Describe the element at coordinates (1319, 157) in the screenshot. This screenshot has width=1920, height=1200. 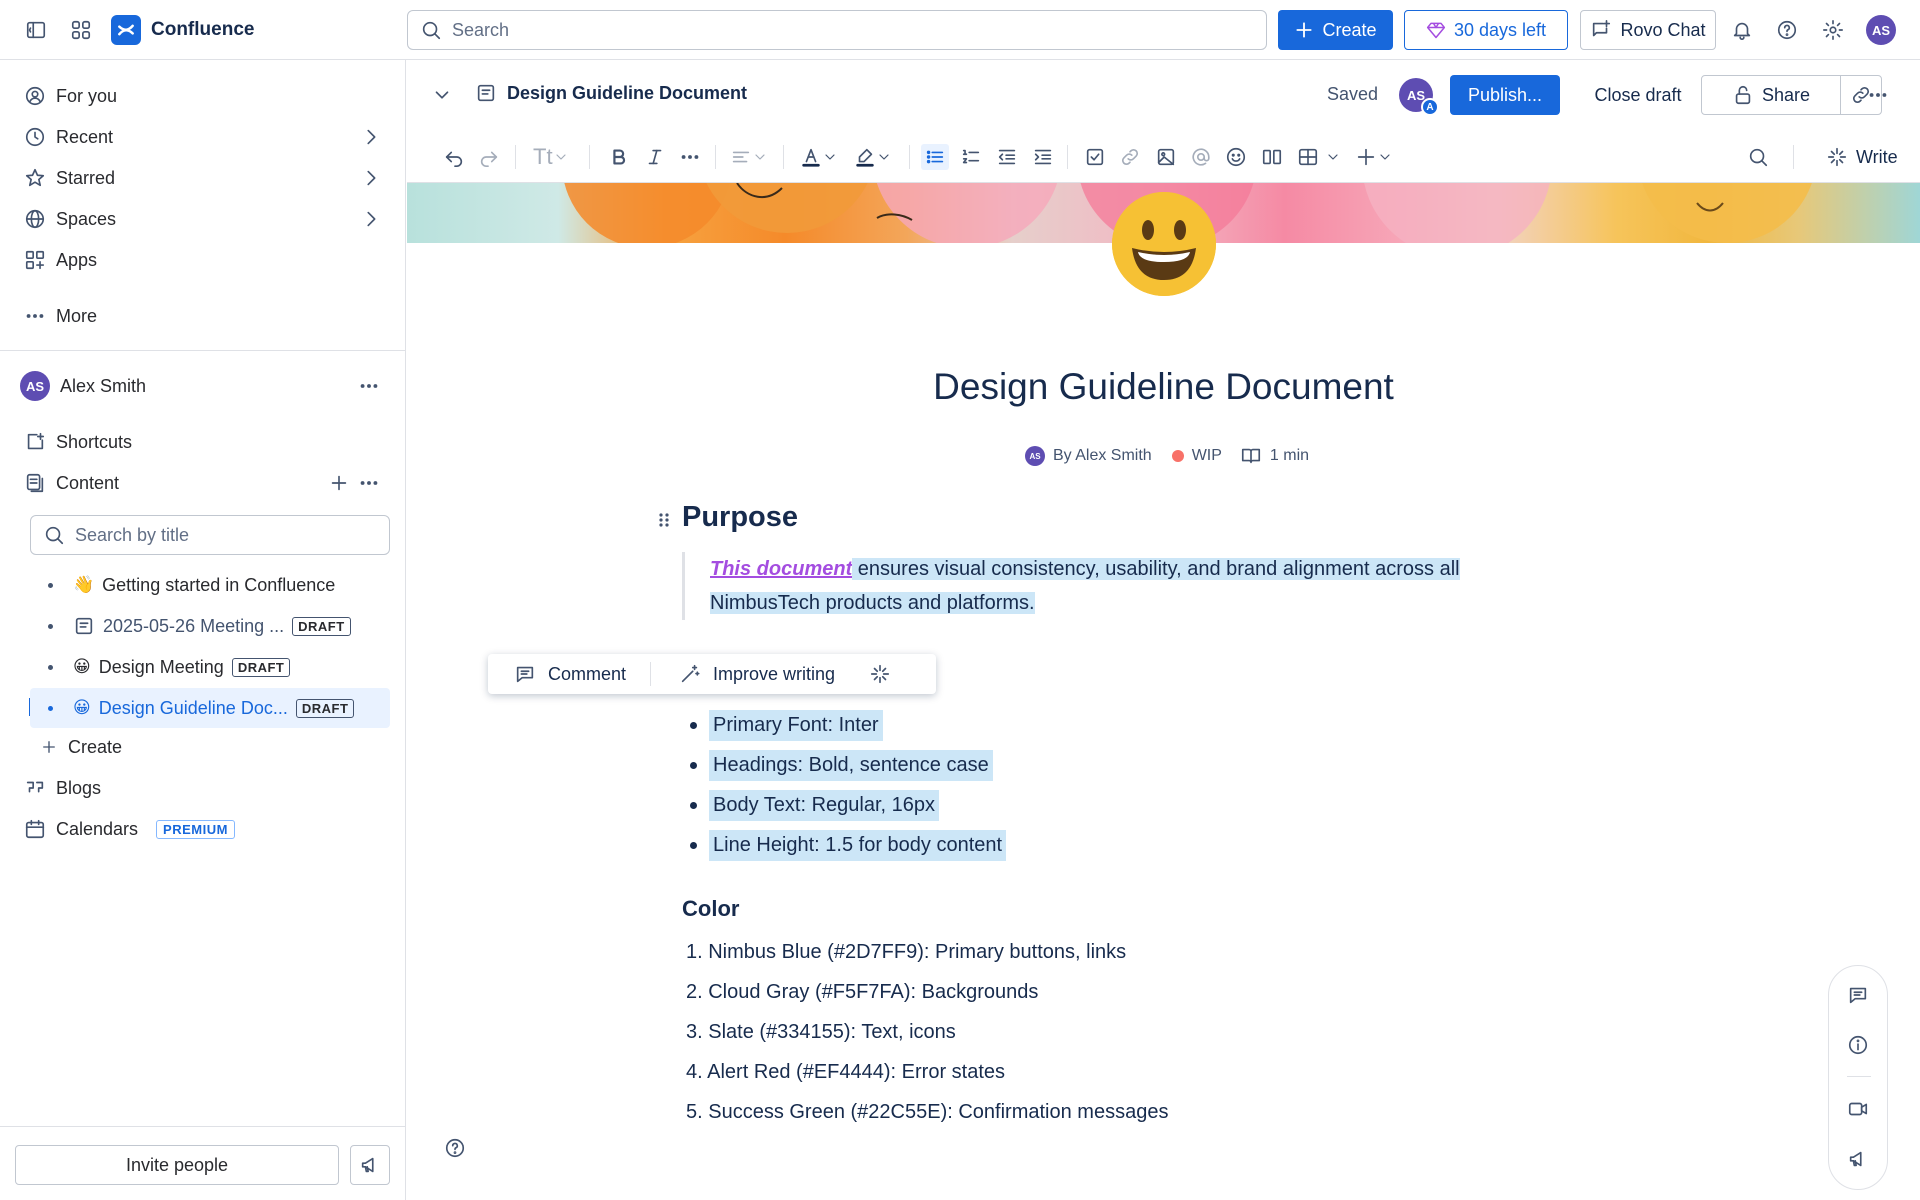
I see `table-dropdown` at that location.